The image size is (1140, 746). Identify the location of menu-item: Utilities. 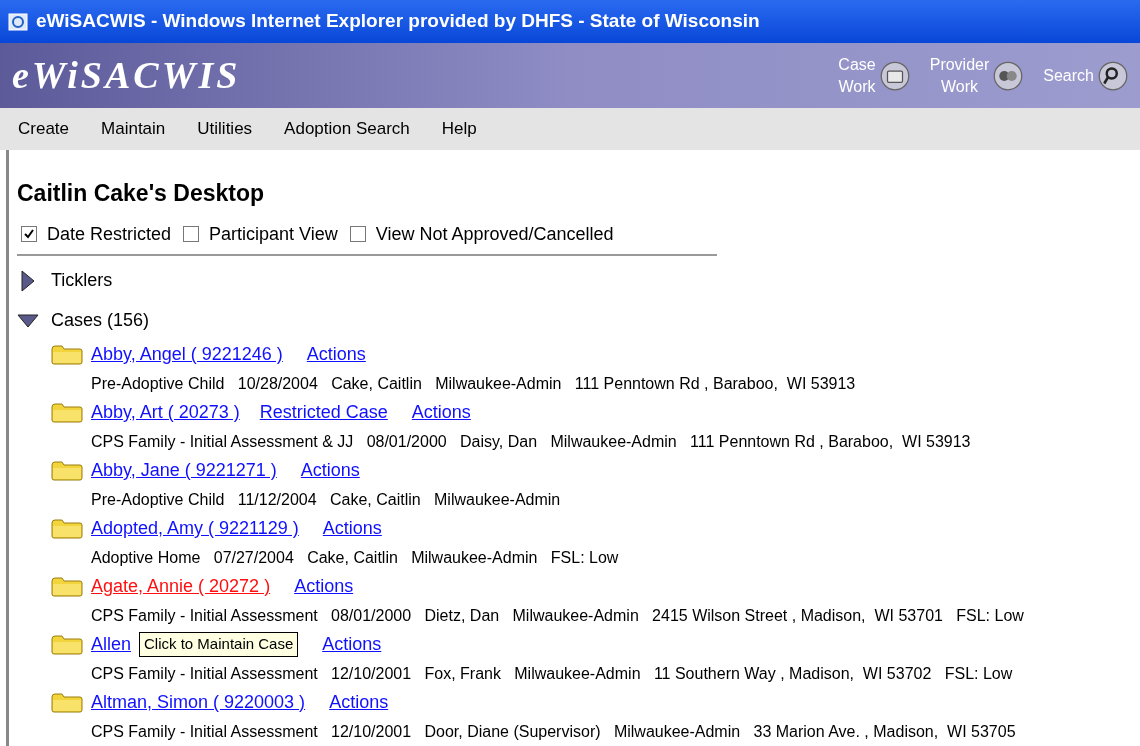
(225, 129).